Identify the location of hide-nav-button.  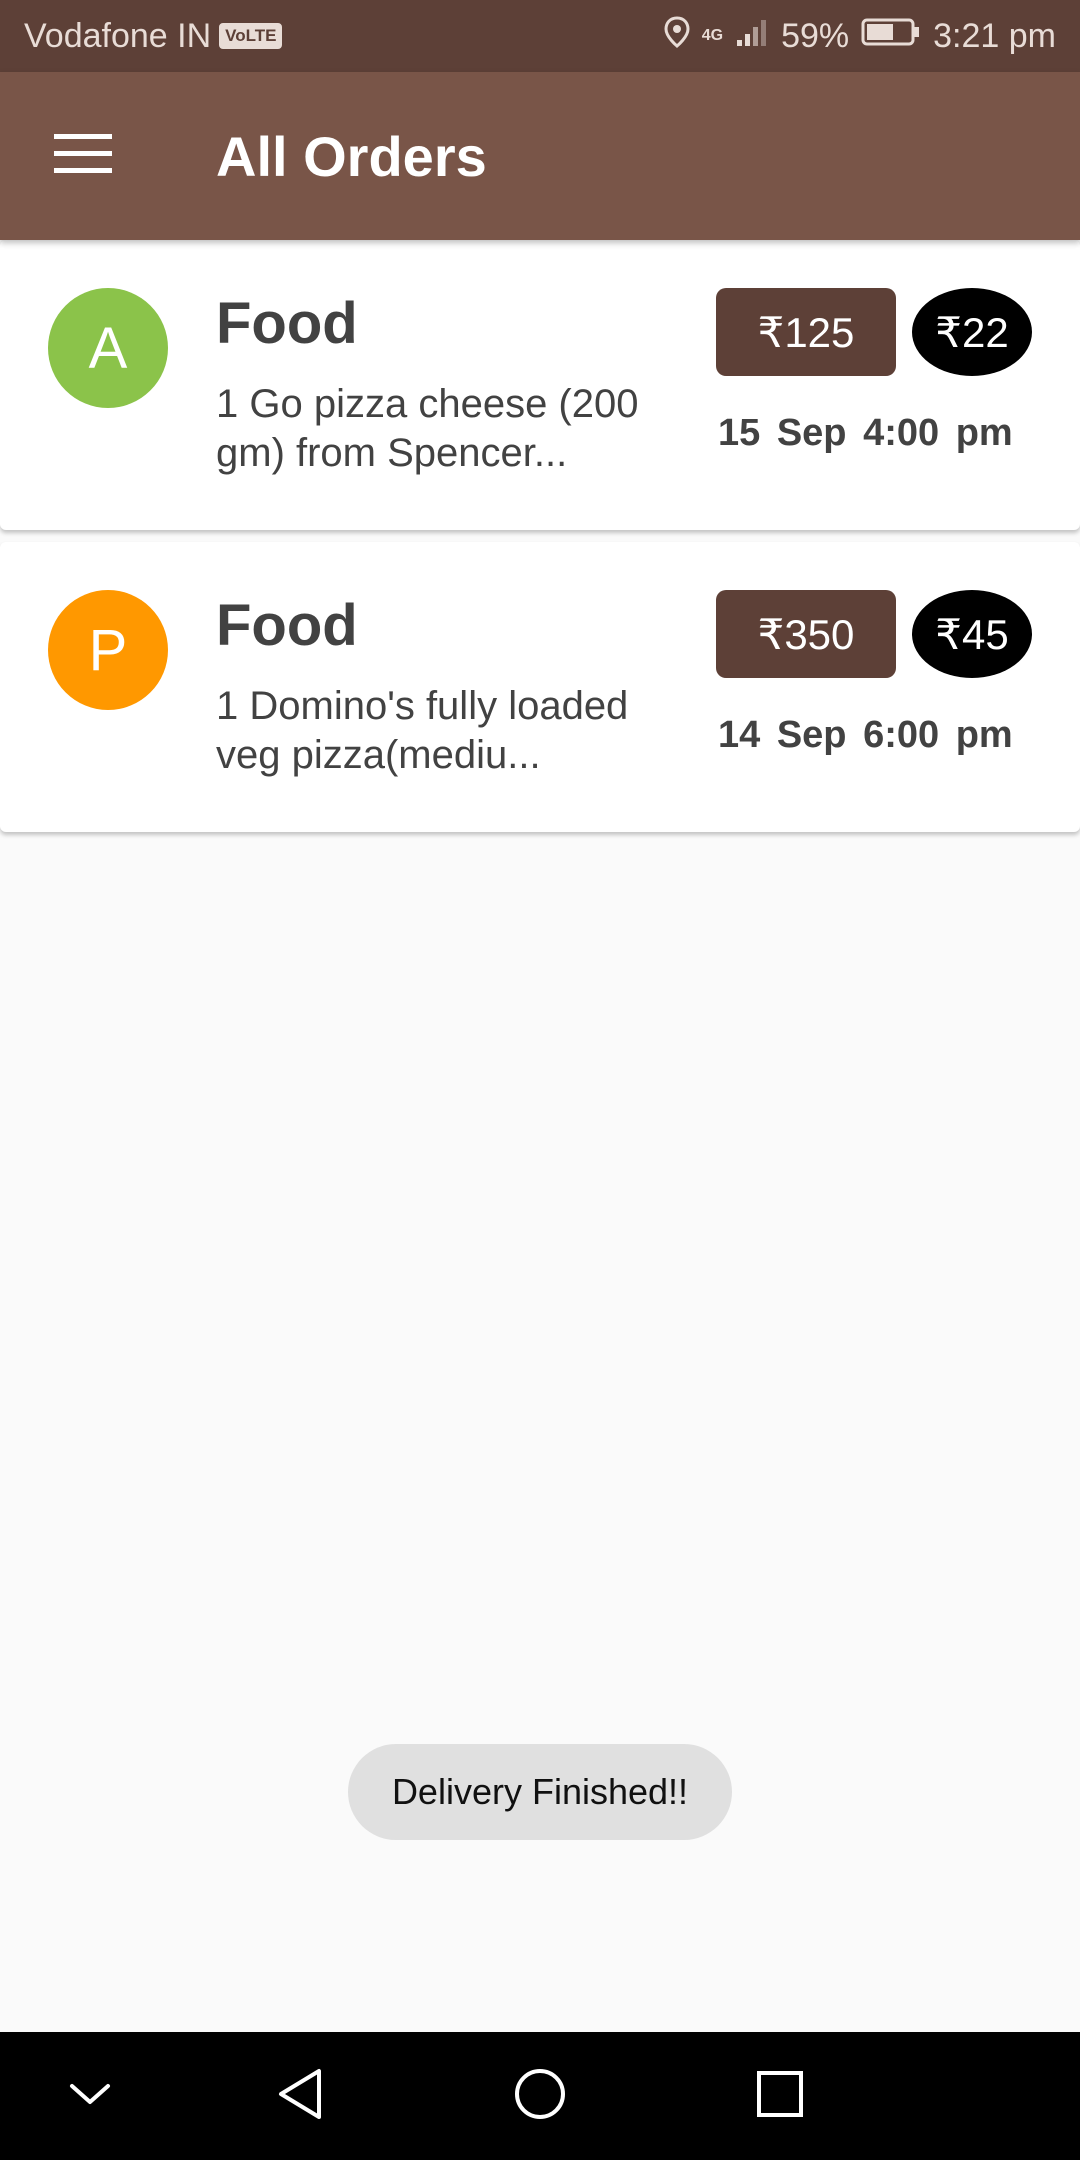
(90, 2096).